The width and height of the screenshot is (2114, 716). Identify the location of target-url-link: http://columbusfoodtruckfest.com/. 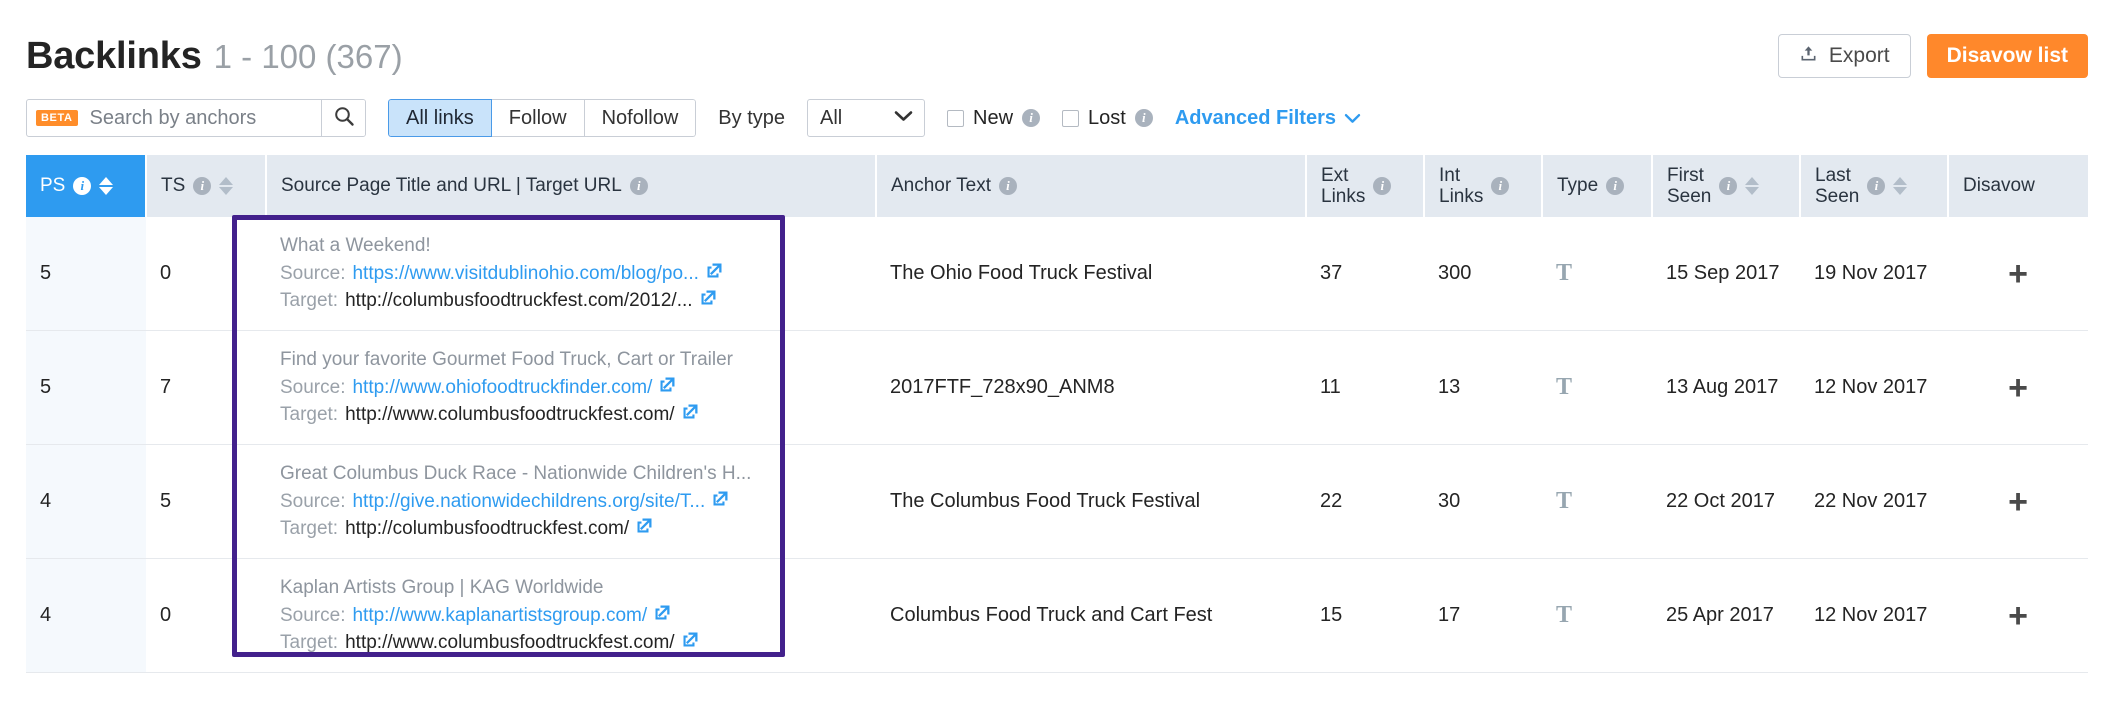
(487, 529).